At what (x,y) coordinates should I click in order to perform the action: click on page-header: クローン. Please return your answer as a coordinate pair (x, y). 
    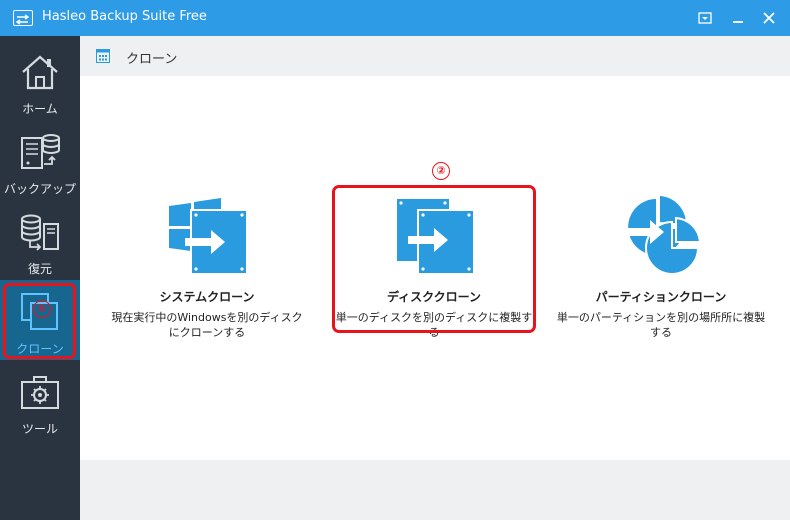
    Looking at the image, I should click on (435, 56).